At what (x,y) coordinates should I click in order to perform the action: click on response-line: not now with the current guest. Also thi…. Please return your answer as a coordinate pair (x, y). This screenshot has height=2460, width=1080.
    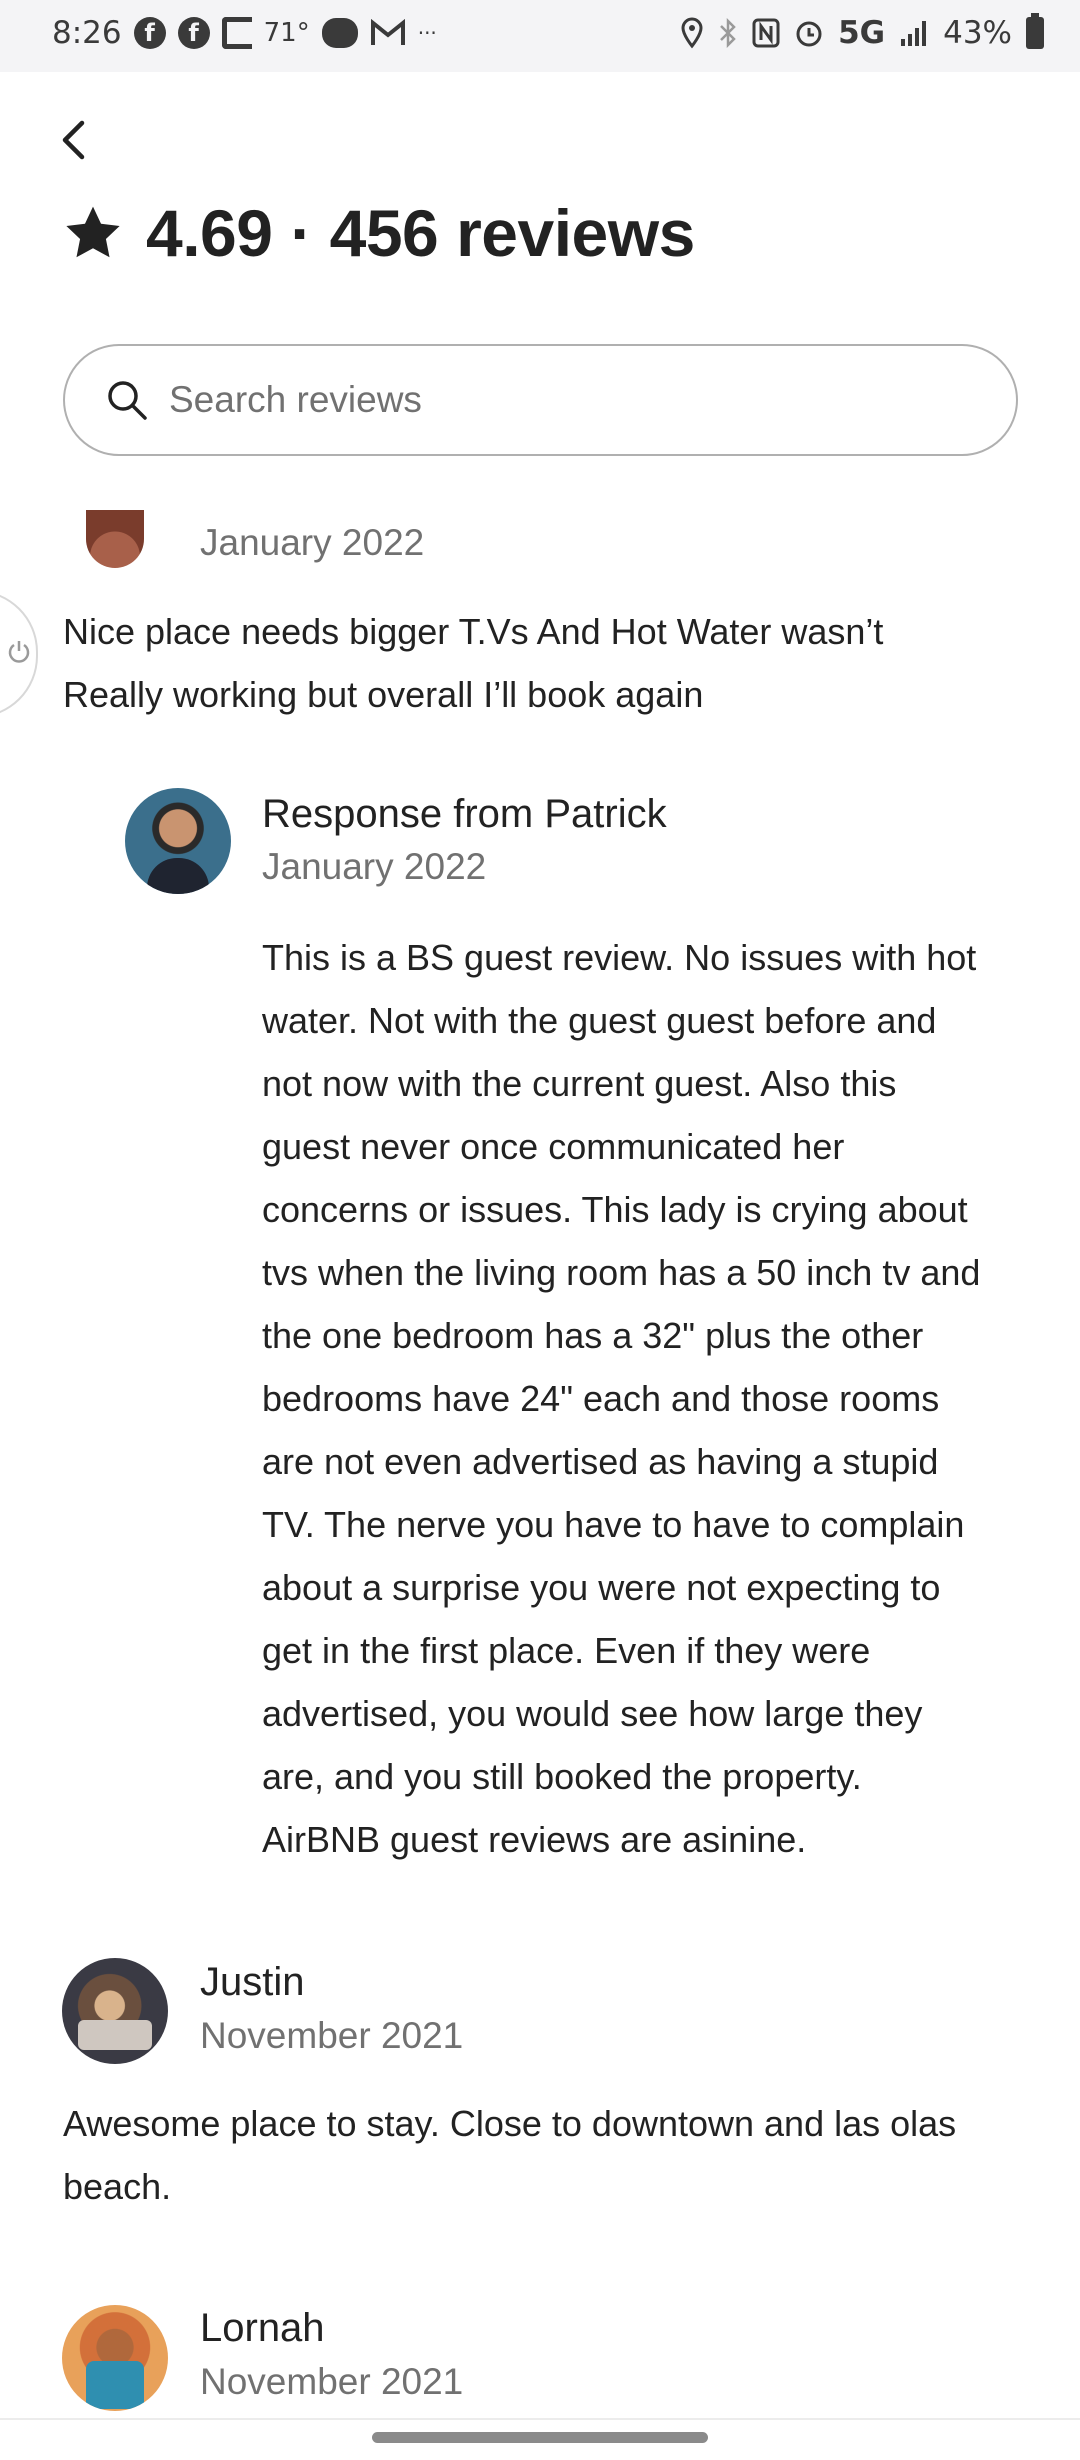
    Looking at the image, I should click on (579, 1083).